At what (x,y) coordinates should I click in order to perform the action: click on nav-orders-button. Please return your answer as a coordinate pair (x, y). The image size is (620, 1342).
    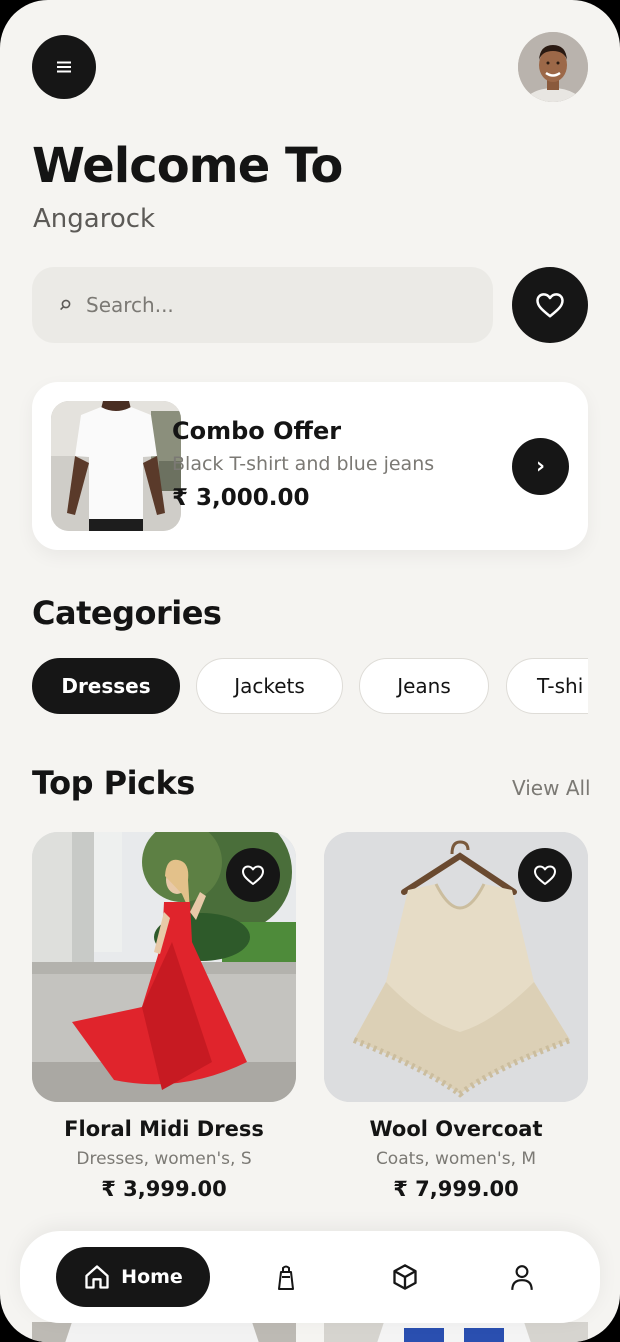
    Looking at the image, I should click on (405, 1277).